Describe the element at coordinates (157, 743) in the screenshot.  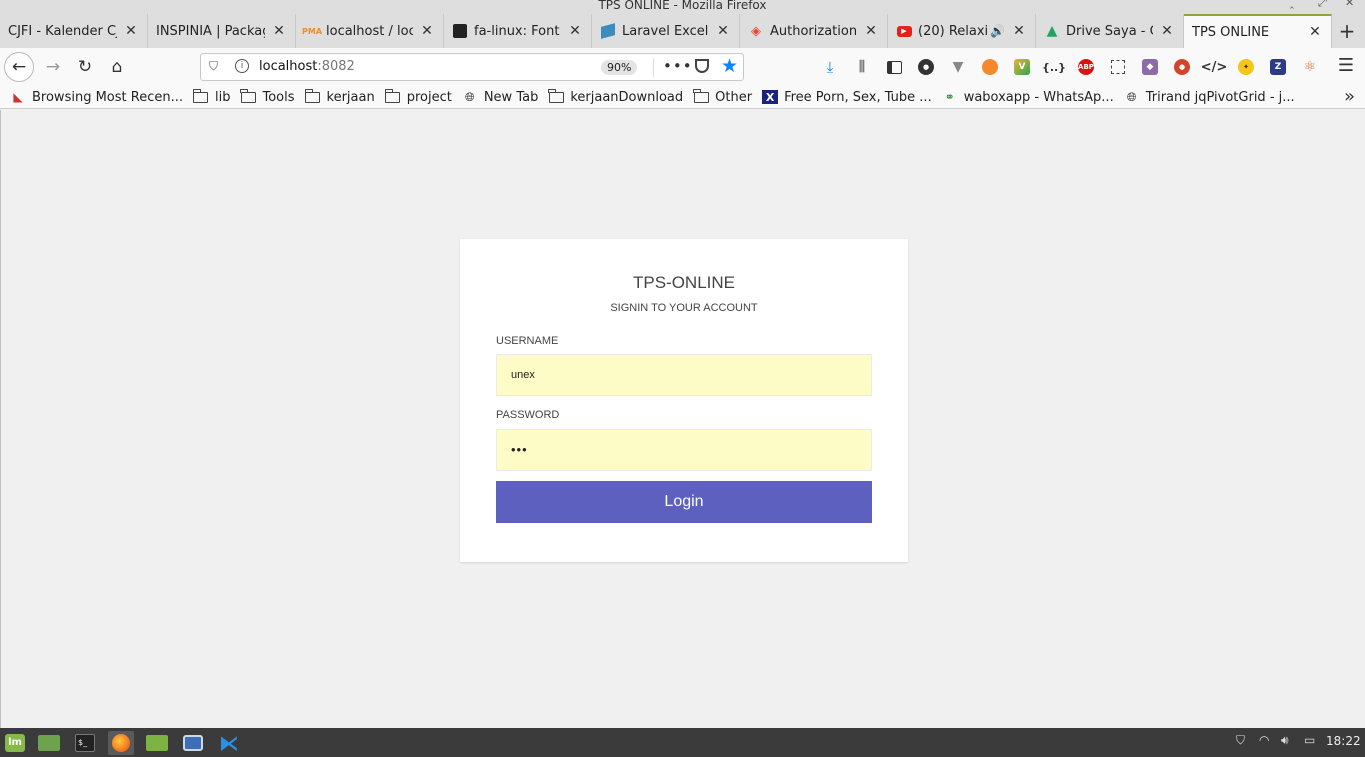
I see `files-icon` at that location.